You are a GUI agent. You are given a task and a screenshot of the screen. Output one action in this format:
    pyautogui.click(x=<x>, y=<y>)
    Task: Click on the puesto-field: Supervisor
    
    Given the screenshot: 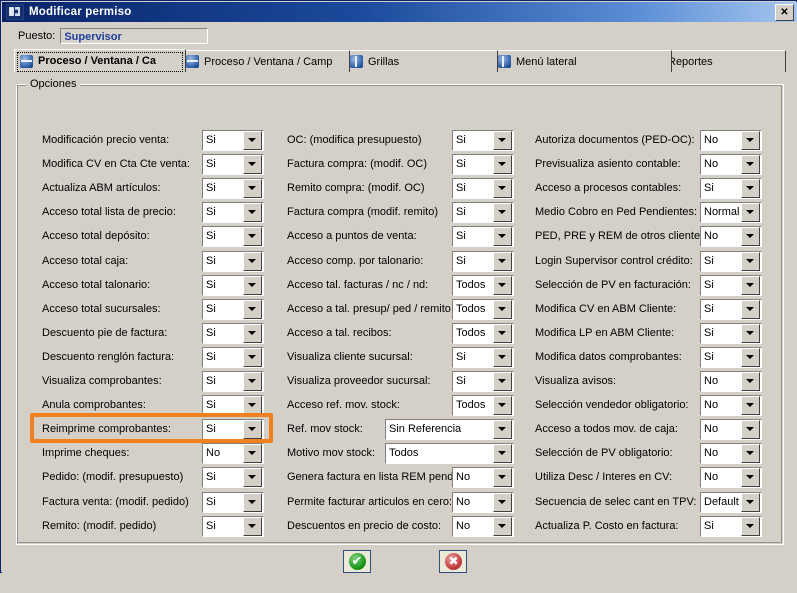 What is the action you would take?
    pyautogui.click(x=134, y=36)
    